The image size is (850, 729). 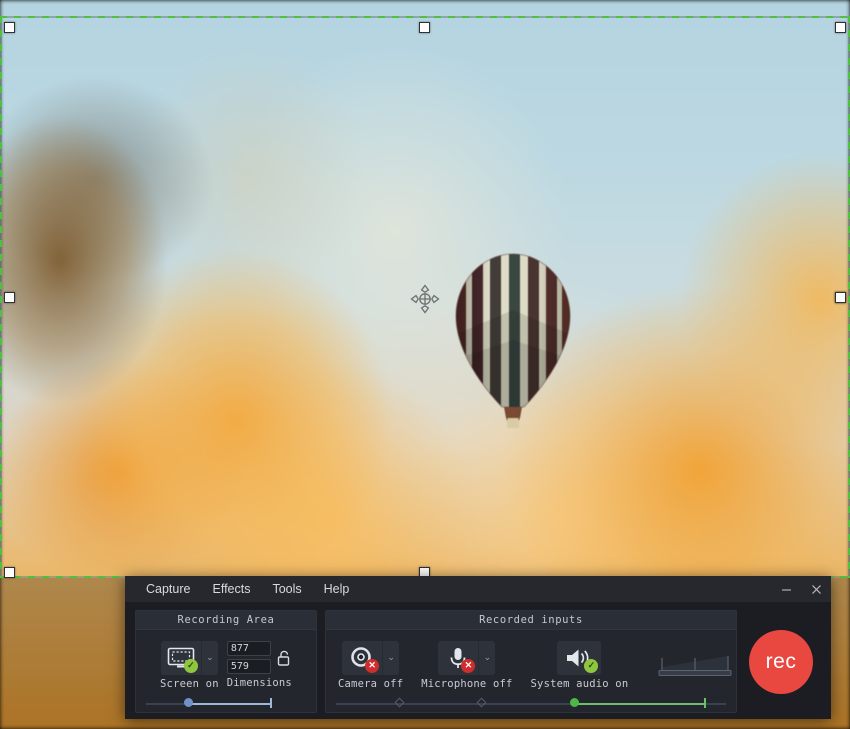 I want to click on close-button, so click(x=816, y=589).